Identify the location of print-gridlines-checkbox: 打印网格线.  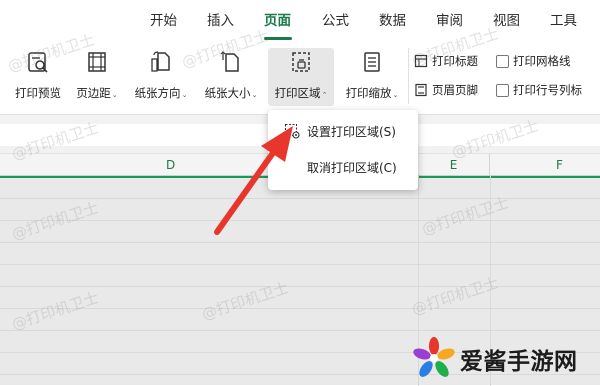
(533, 61).